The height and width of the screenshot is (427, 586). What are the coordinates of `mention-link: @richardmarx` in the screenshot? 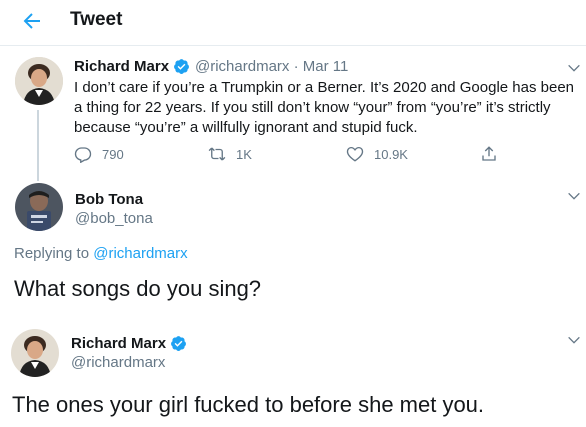 It's located at (140, 253).